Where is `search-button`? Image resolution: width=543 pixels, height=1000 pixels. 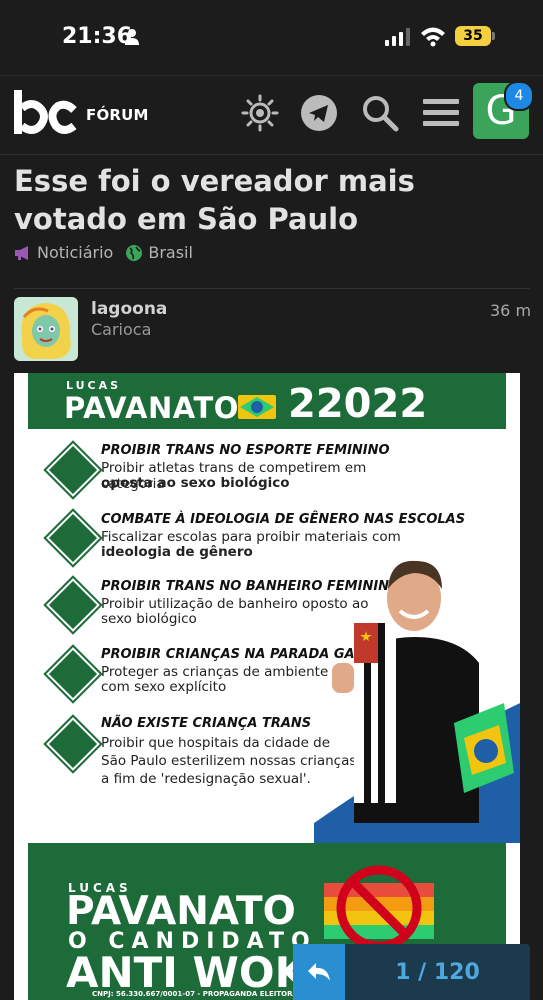
search-button is located at coordinates (380, 113).